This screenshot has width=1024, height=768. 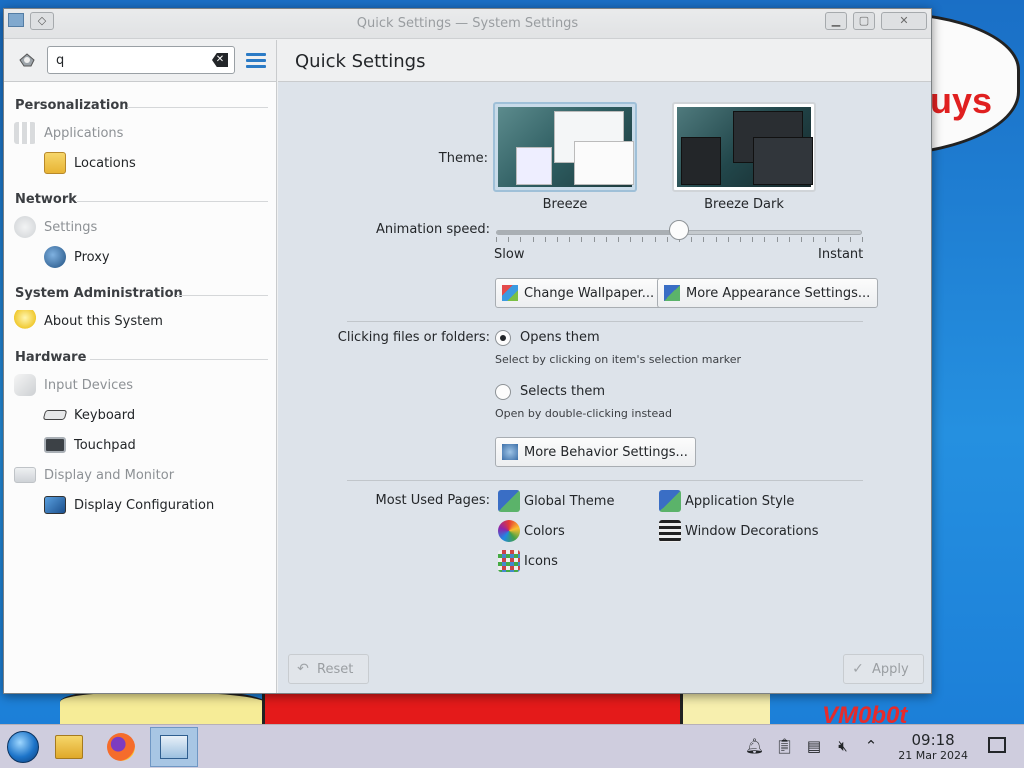 I want to click on sidebar-header: q ✕, so click(x=140, y=61).